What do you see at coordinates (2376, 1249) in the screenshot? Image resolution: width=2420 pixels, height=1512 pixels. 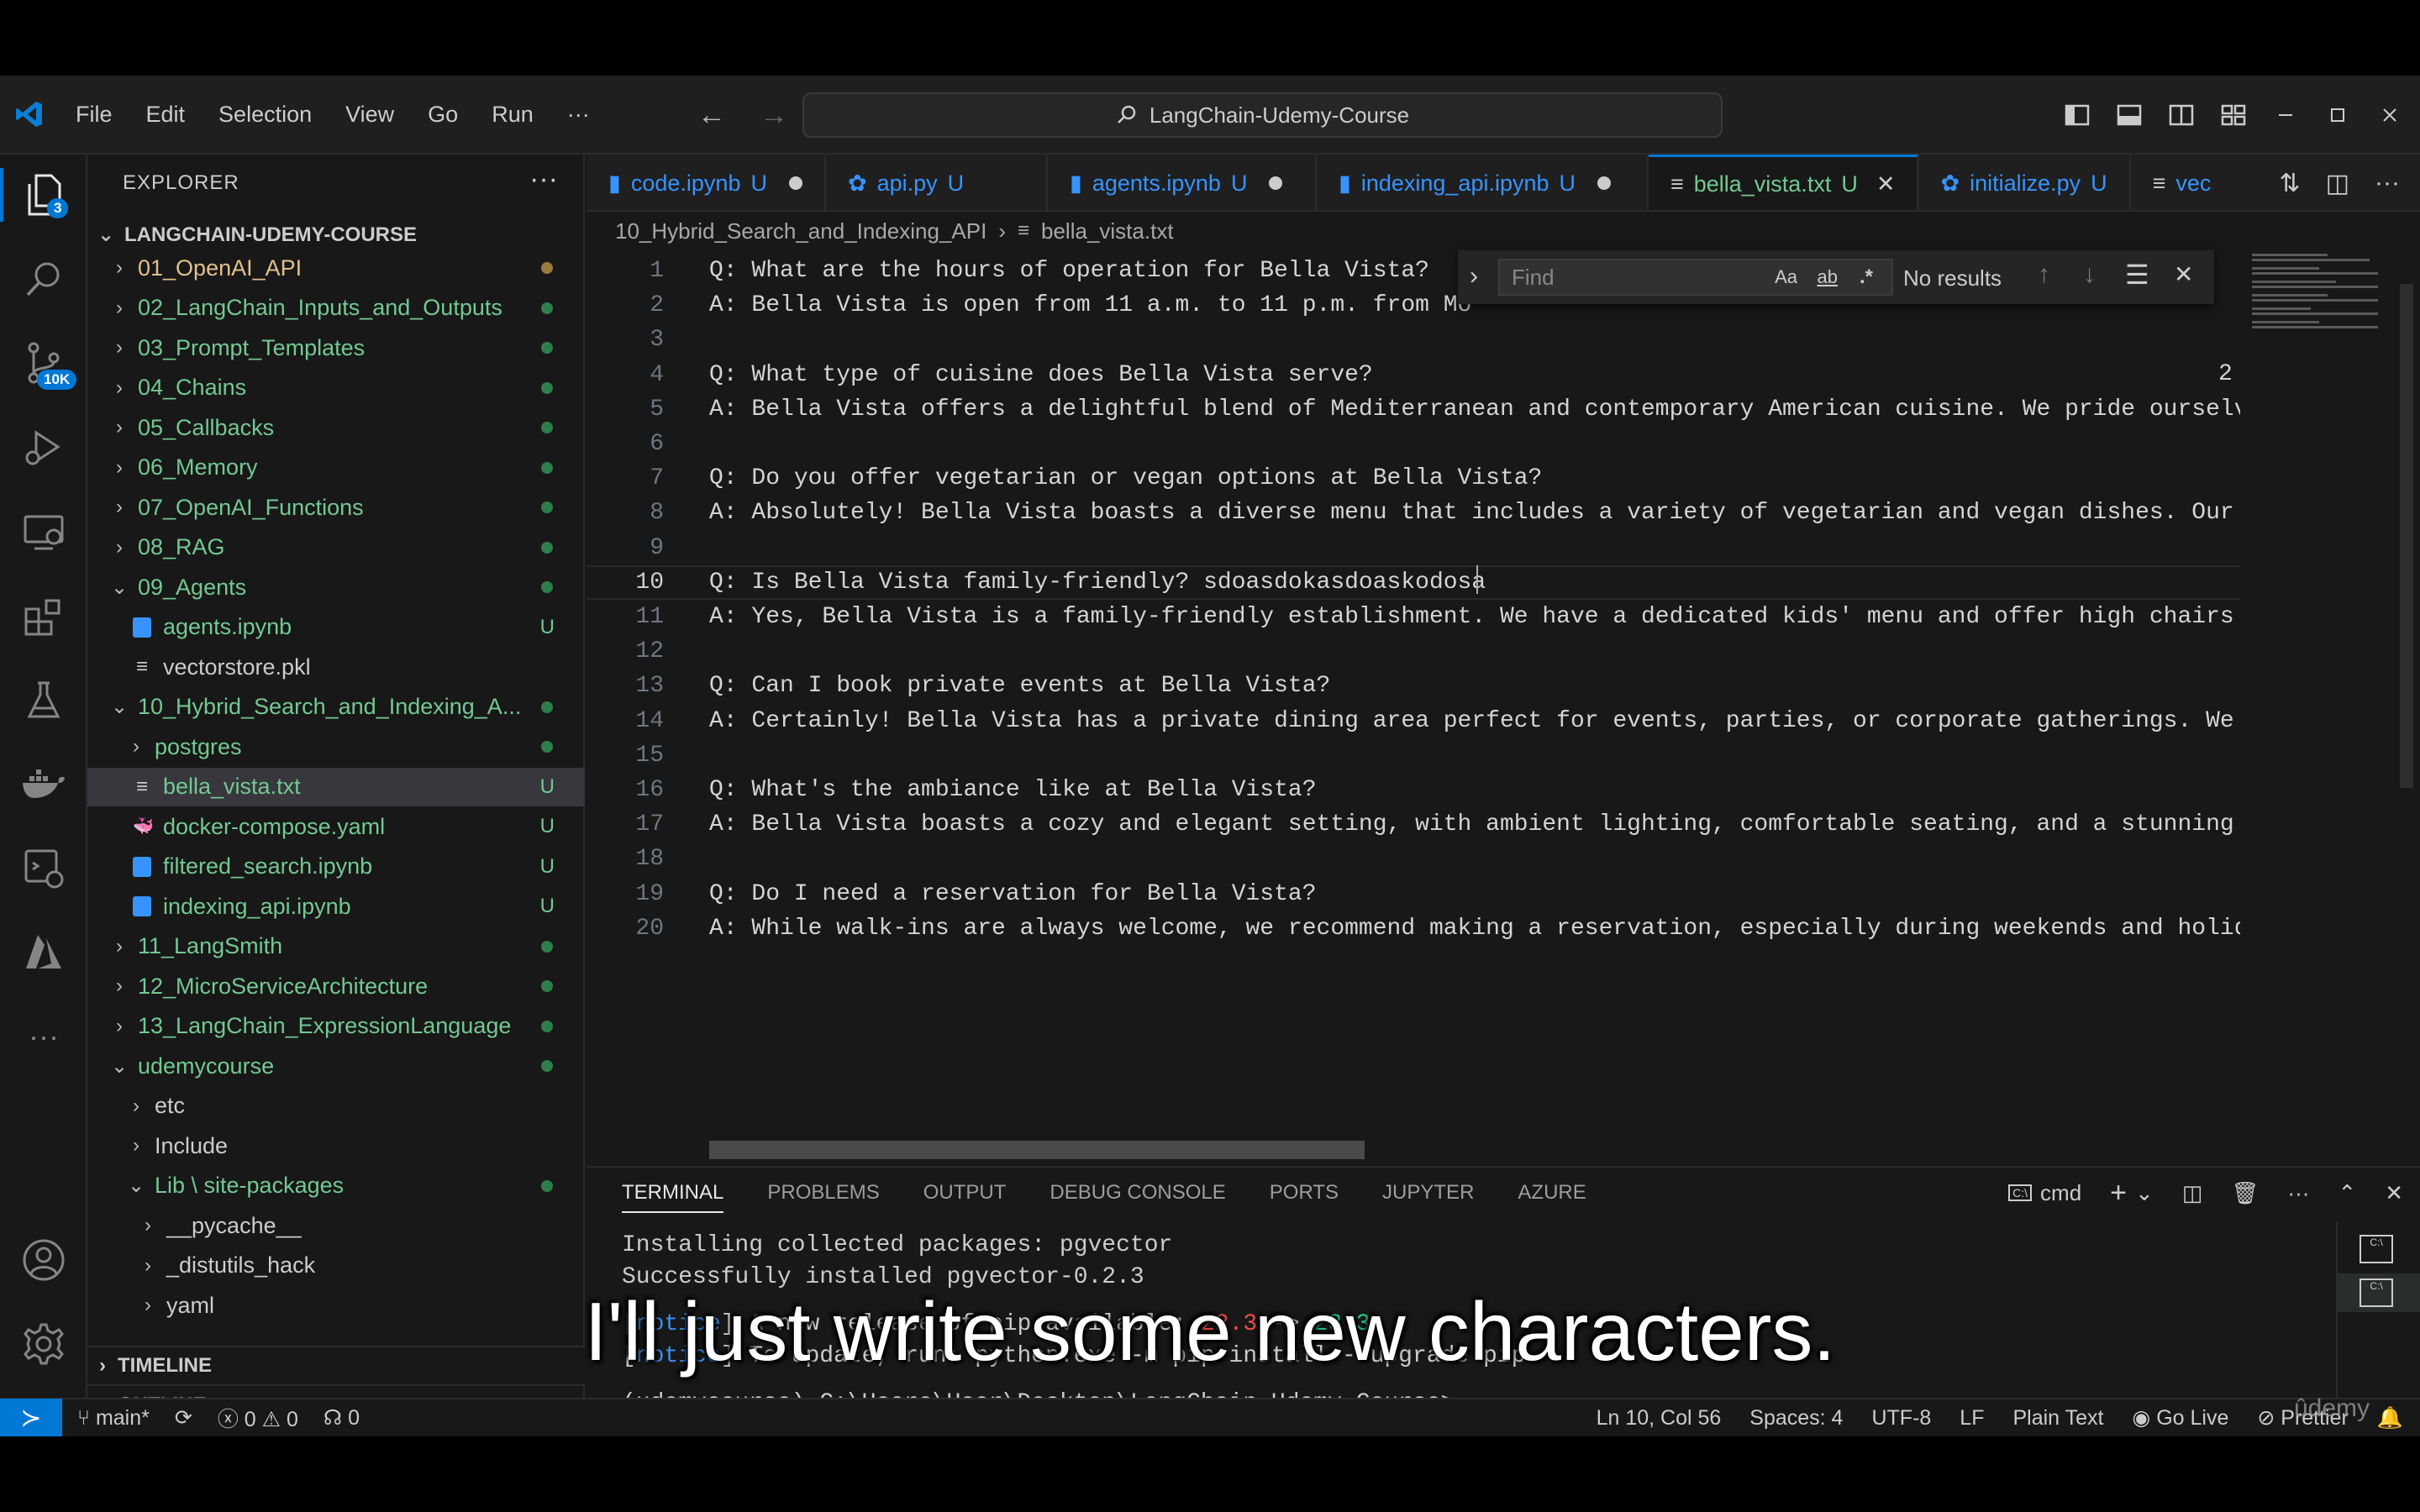 I see `terminal-instance-icon: C:\` at bounding box center [2376, 1249].